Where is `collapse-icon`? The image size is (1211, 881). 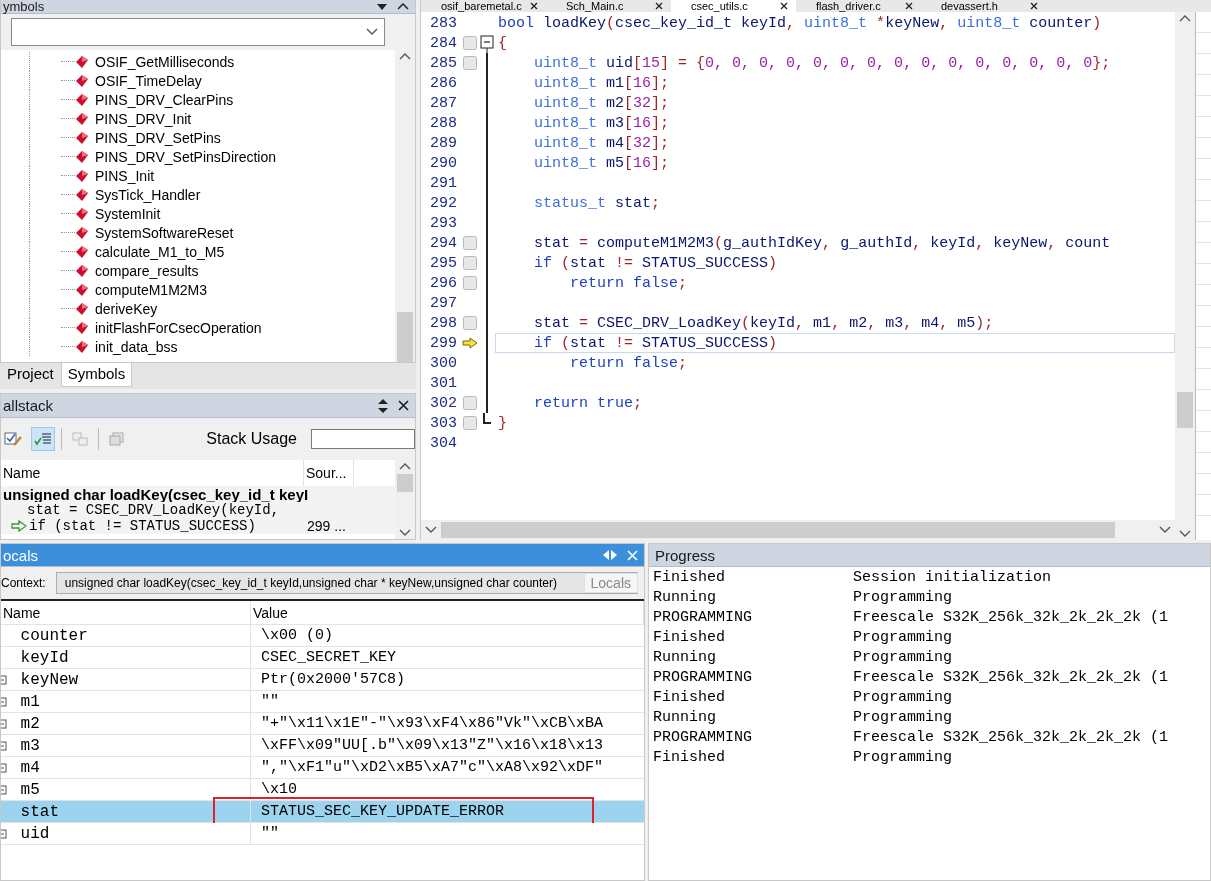
collapse-icon is located at coordinates (403, 6).